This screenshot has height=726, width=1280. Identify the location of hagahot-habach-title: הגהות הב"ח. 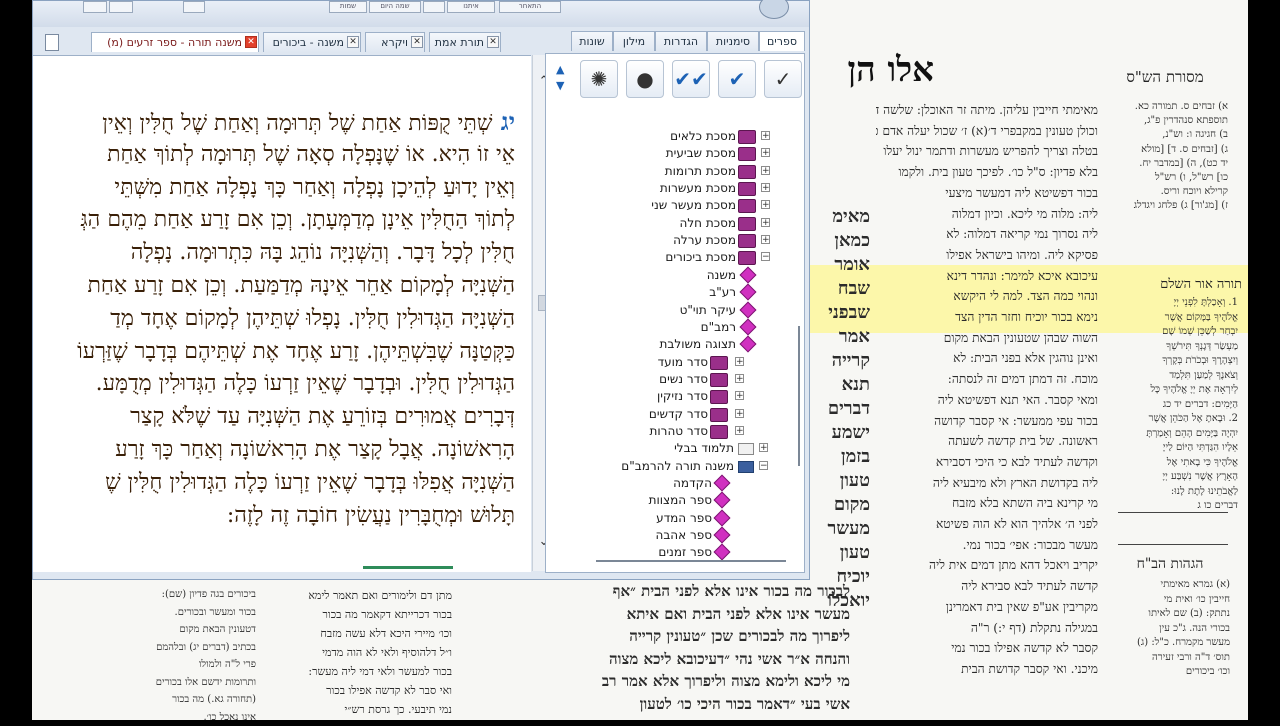
(1170, 564).